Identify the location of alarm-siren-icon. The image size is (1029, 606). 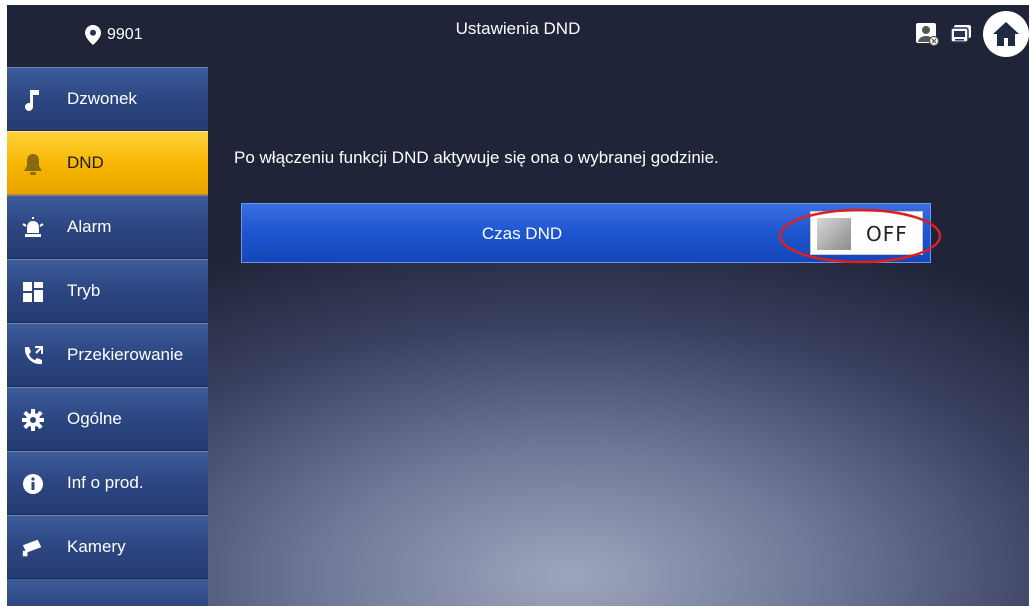
(33, 228).